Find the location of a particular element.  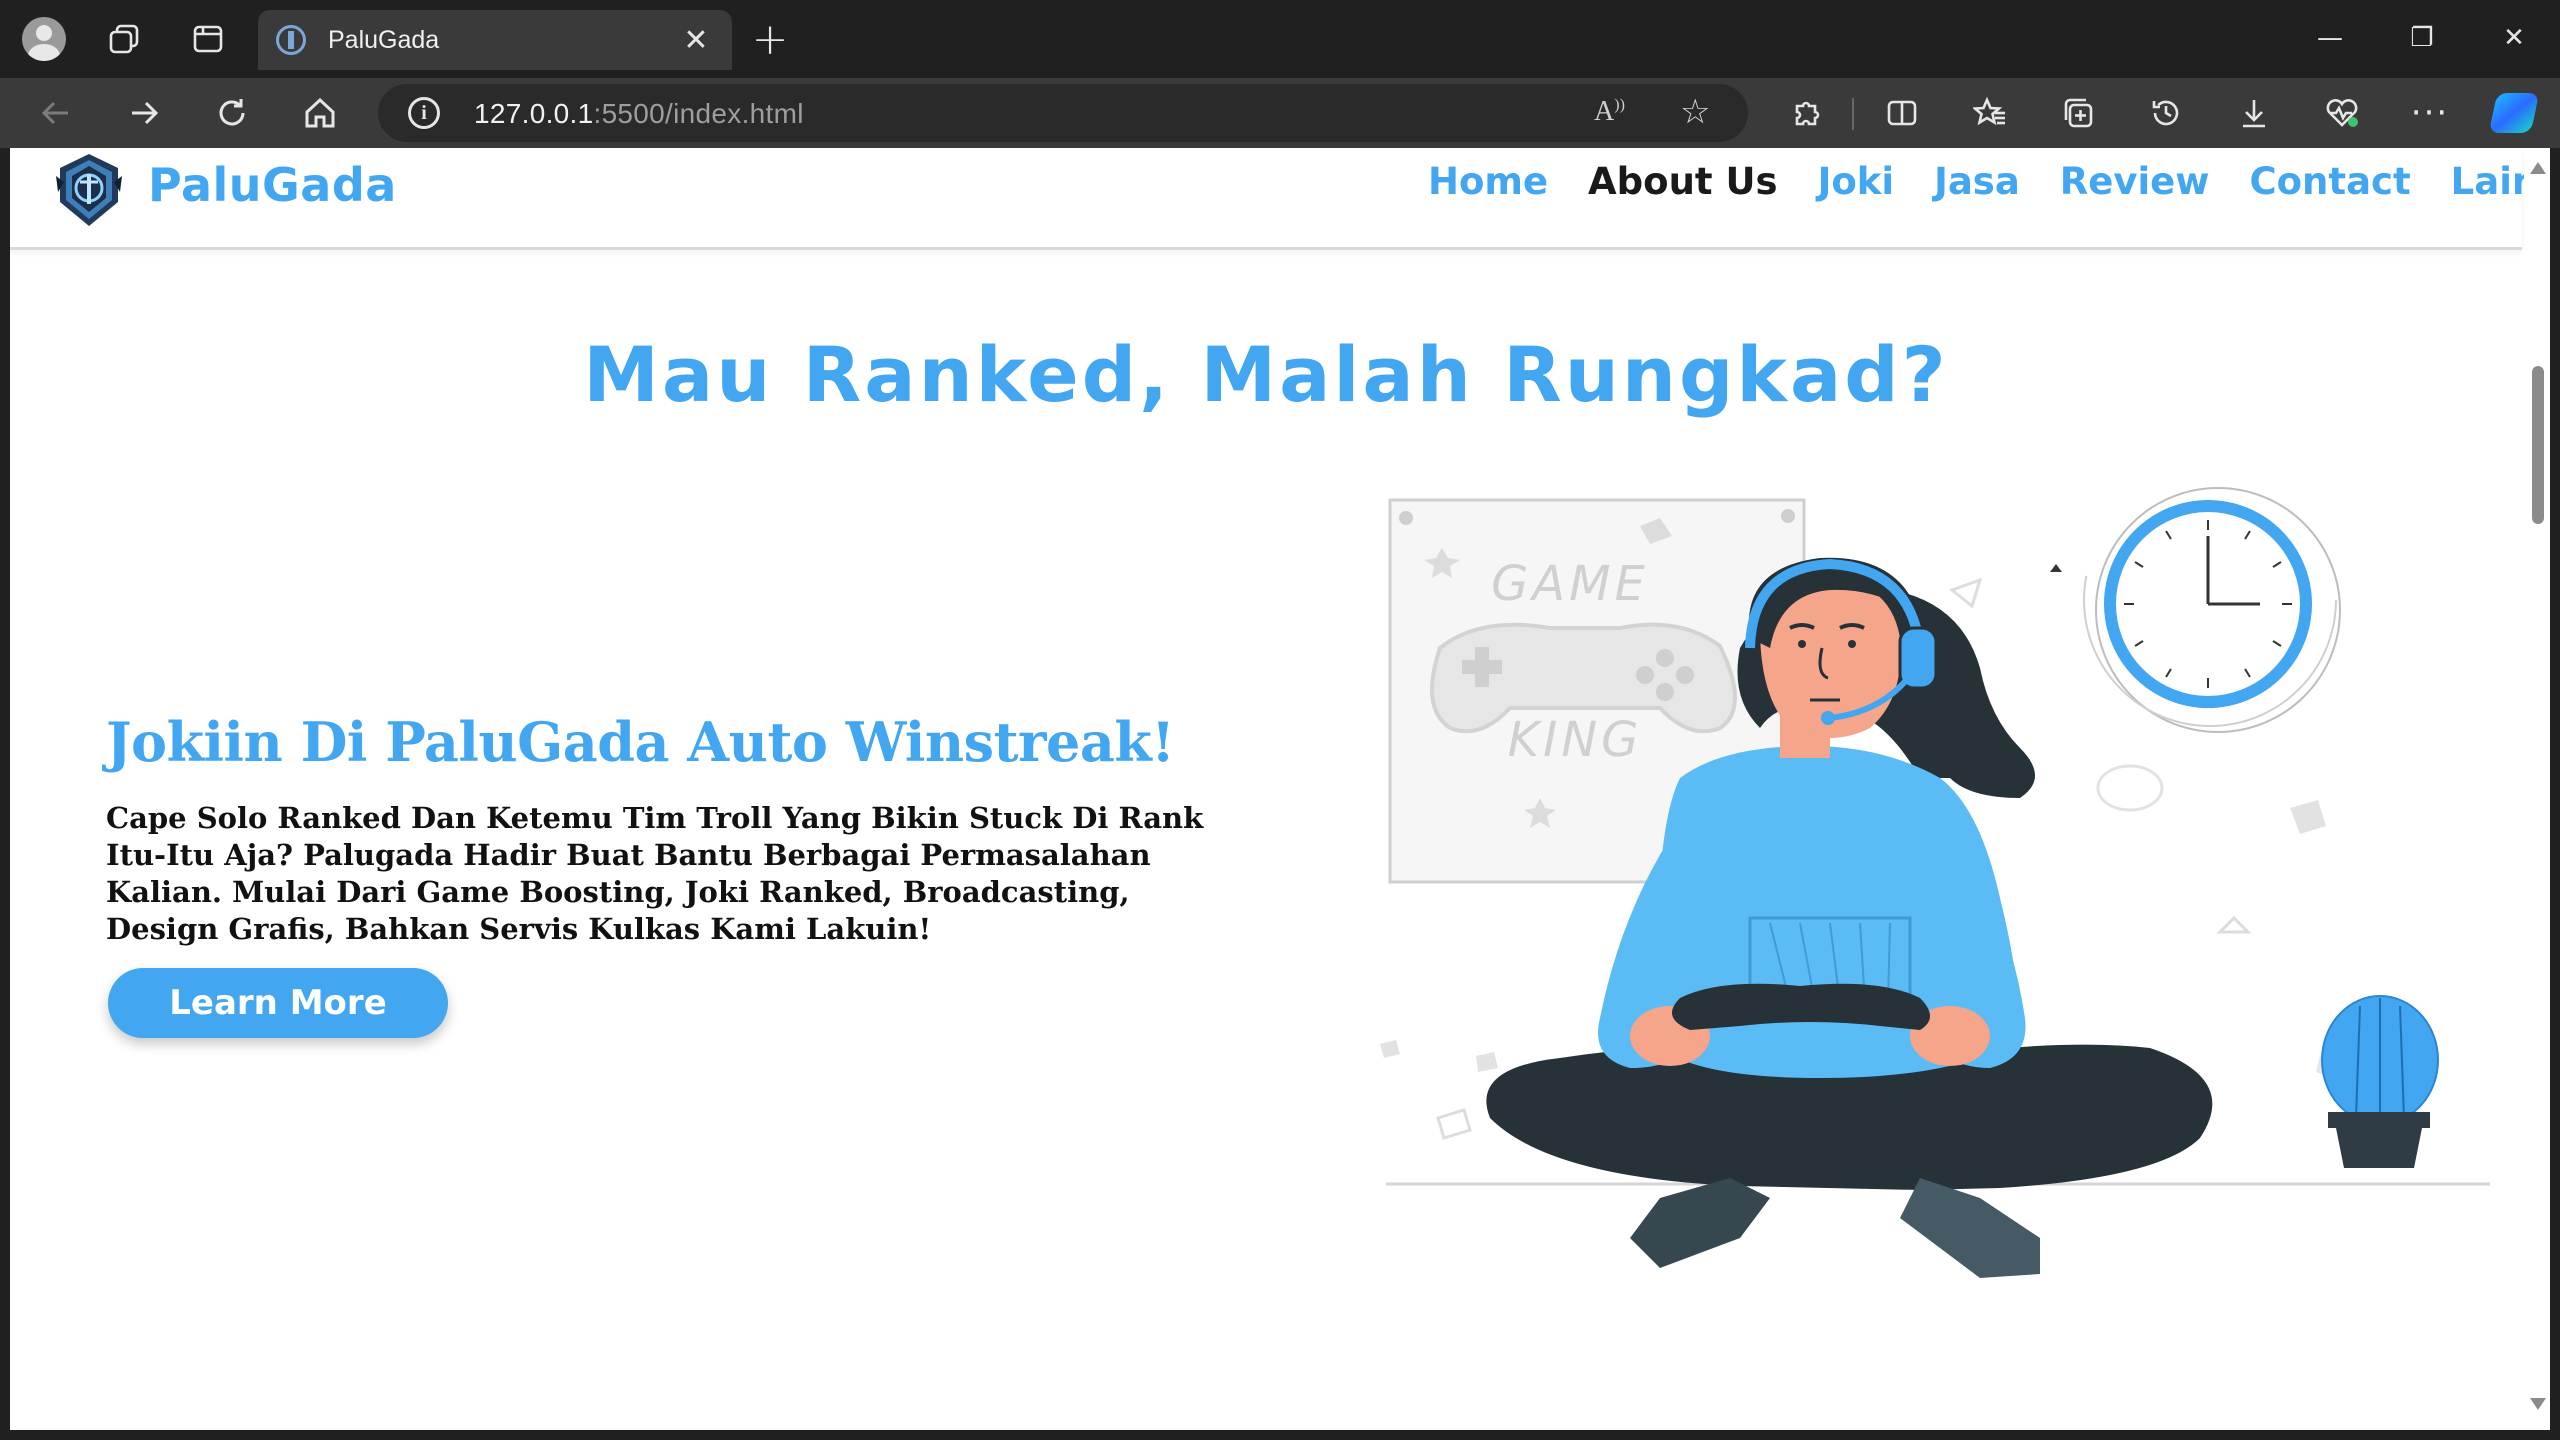

url-host: 127.0.0.1 is located at coordinates (534, 113).